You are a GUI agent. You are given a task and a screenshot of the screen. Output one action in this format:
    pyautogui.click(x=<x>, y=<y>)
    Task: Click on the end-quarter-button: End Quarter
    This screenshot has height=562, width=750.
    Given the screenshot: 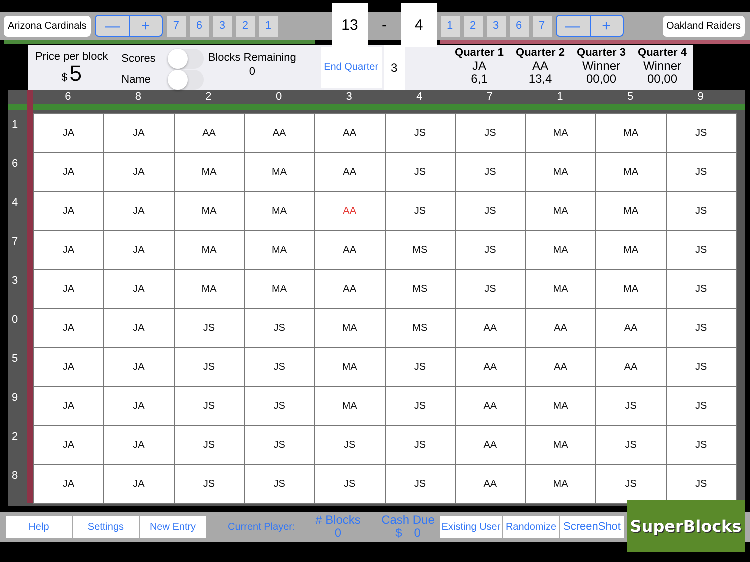 What is the action you would take?
    pyautogui.click(x=351, y=67)
    